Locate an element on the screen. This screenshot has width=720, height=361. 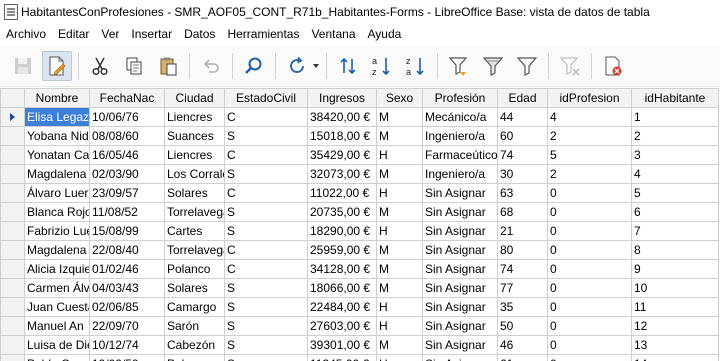
cell-ciudad: Camargo is located at coordinates (194, 307).